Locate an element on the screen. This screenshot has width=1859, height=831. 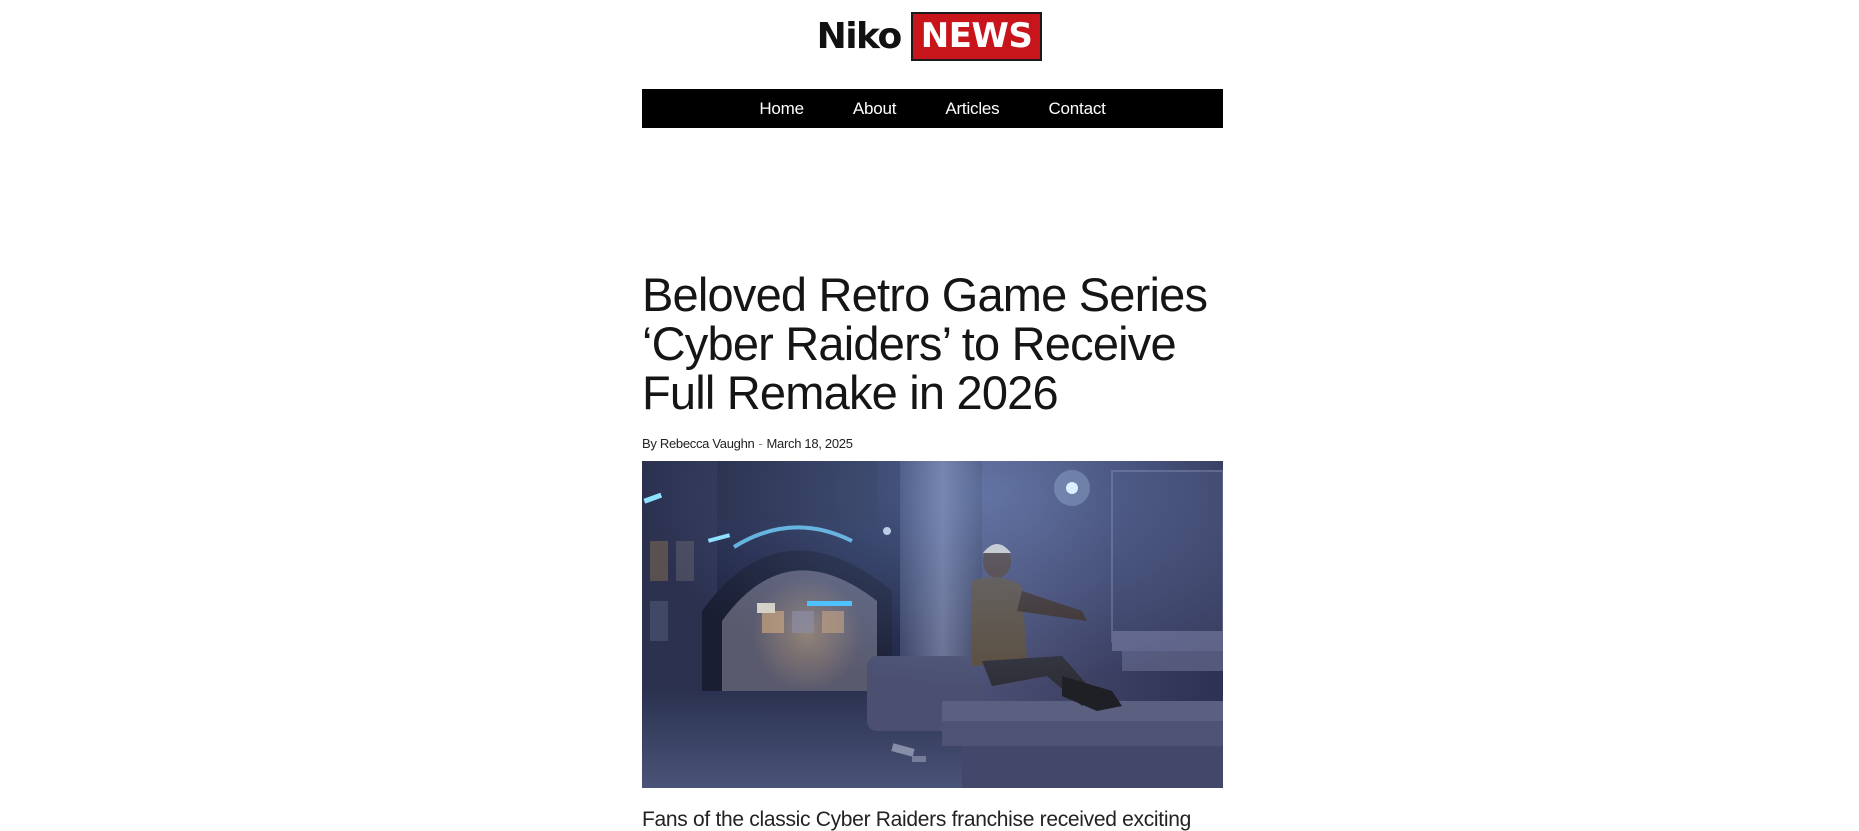
article-hero-image is located at coordinates (932, 624).